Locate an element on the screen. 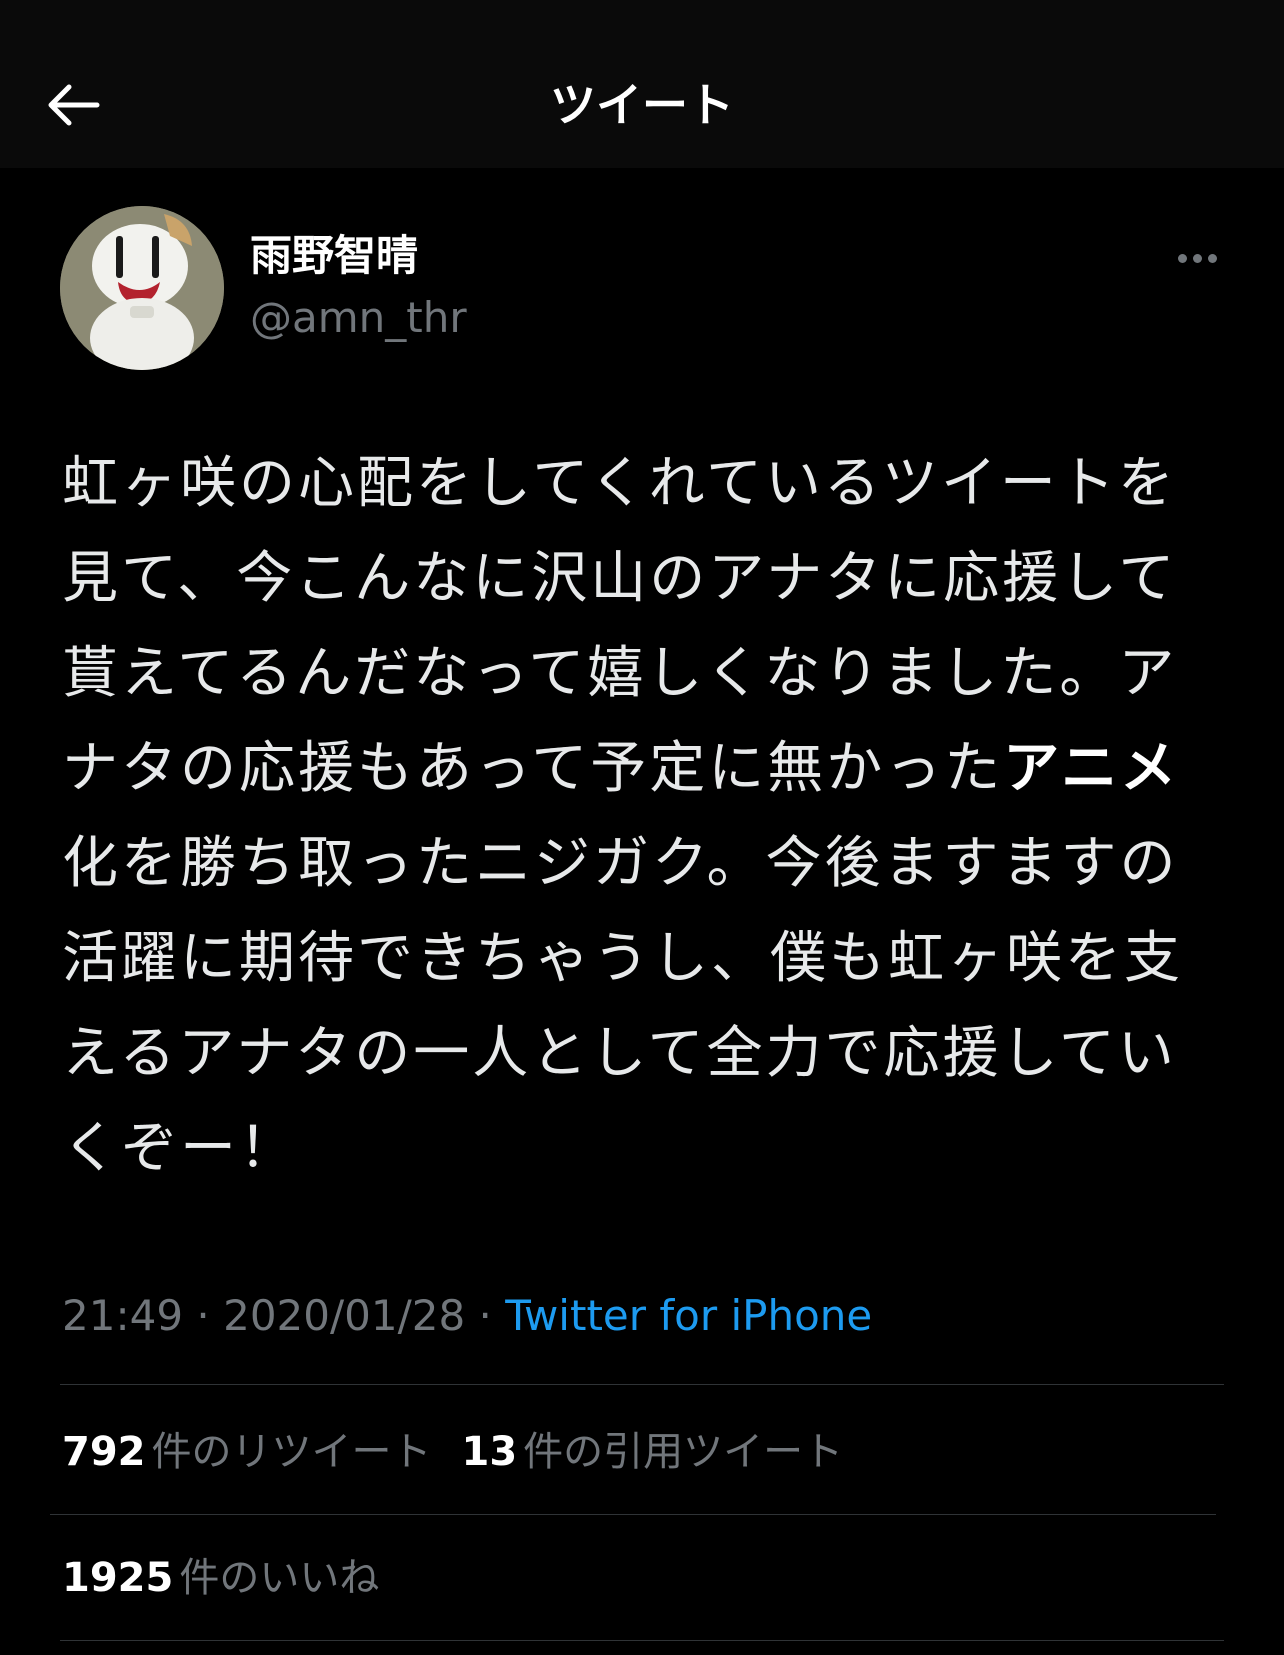 This screenshot has height=1655, width=1284. user-handle: @amn_thr is located at coordinates (358, 318).